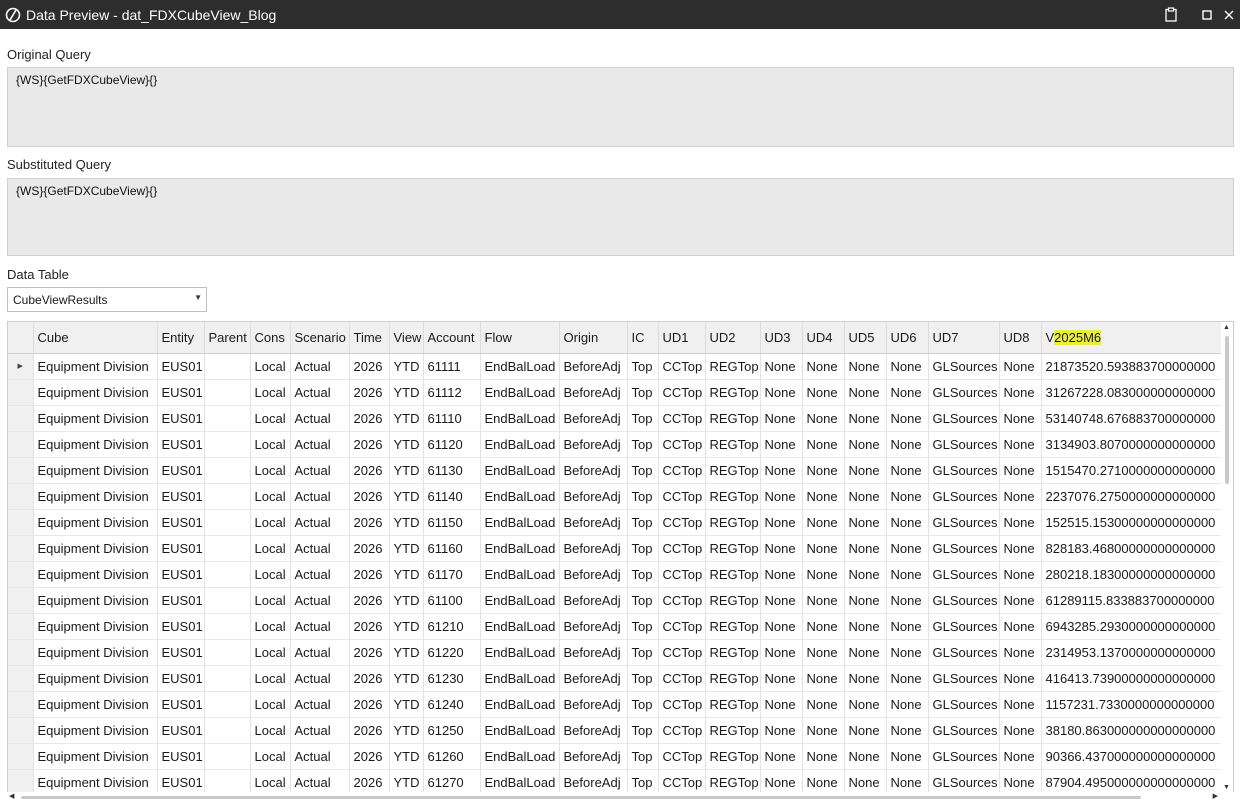 This screenshot has height=802, width=1240. What do you see at coordinates (181, 626) in the screenshot?
I see `table-cell: EUS01` at bounding box center [181, 626].